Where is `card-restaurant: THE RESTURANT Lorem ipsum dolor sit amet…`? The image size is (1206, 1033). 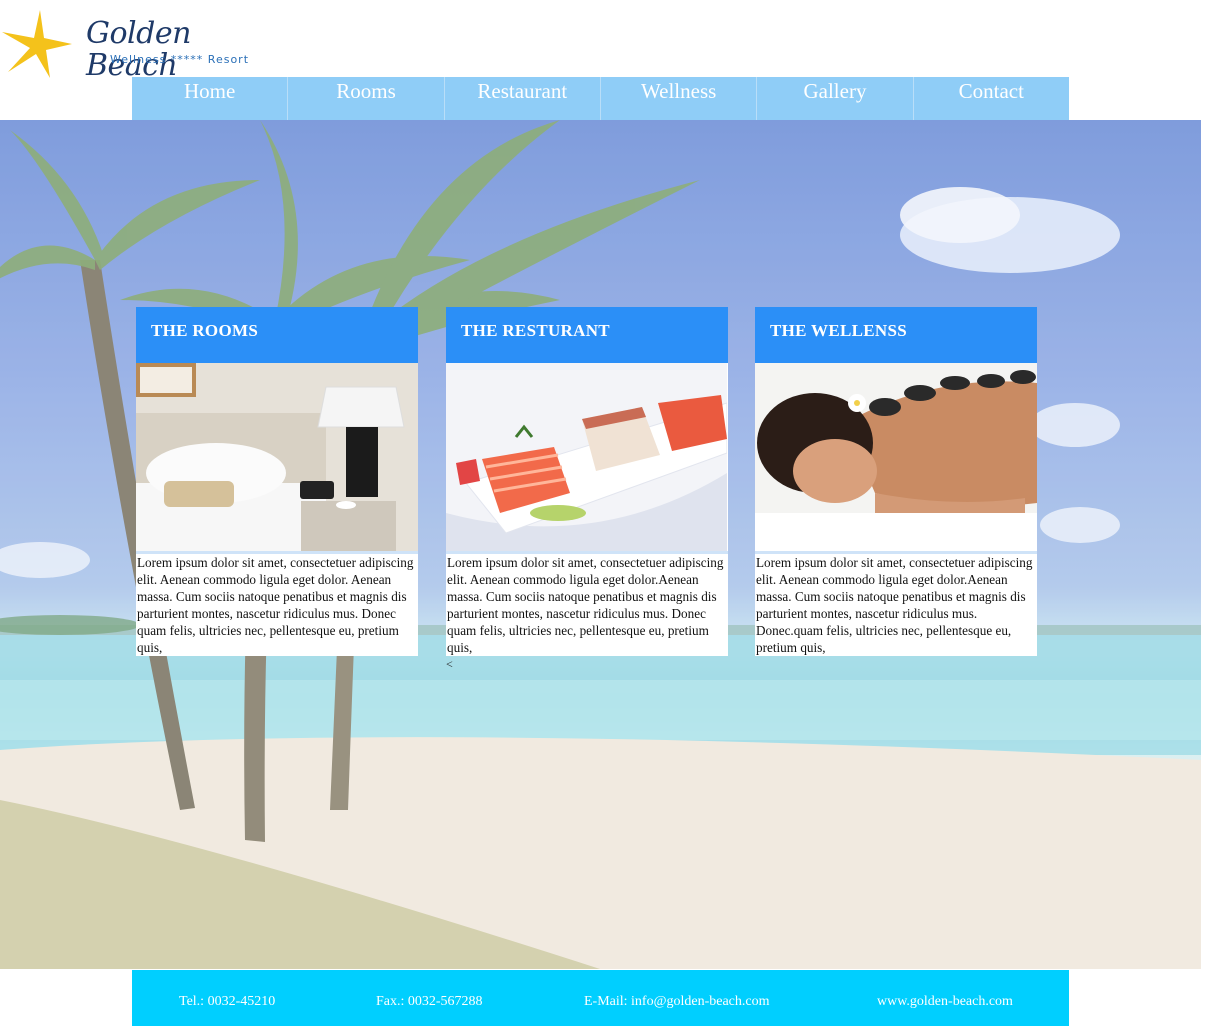 card-restaurant: THE RESTURANT Lorem ipsum dolor sit amet… is located at coordinates (587, 481).